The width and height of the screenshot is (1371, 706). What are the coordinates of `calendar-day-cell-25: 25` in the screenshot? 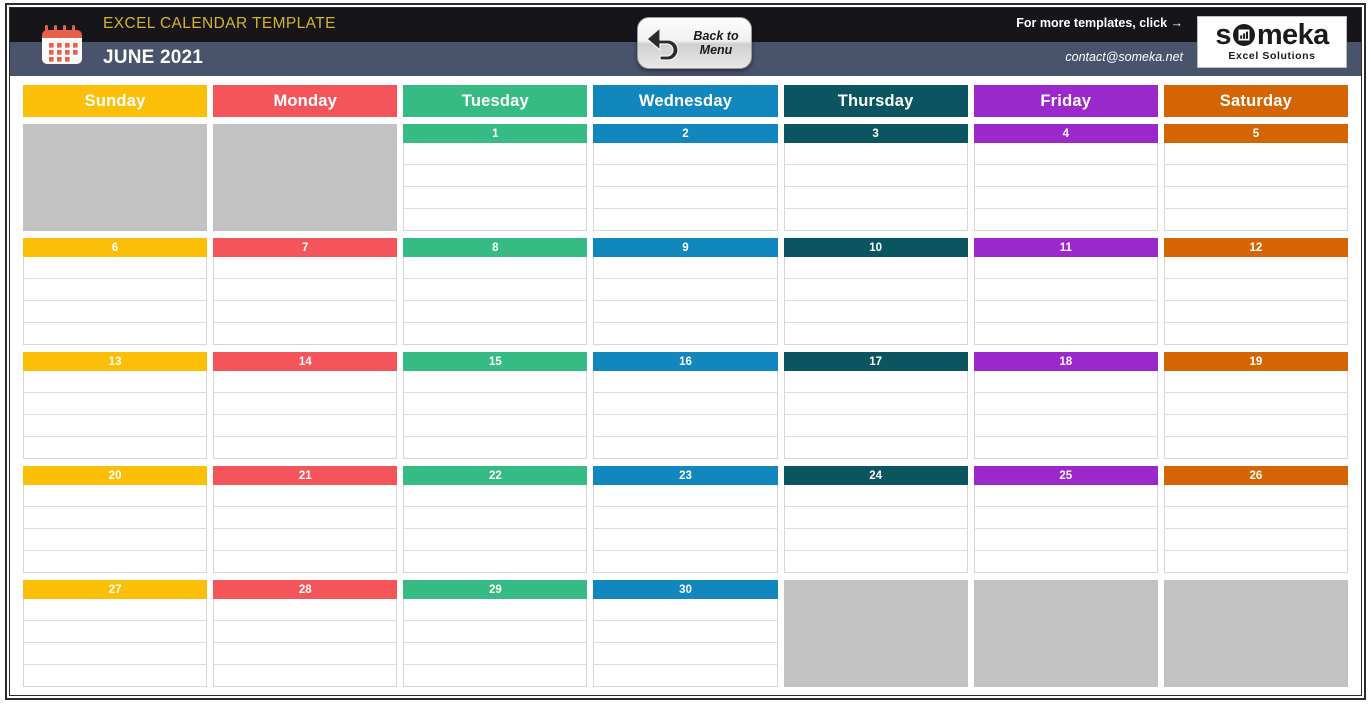 It's located at (1065, 519).